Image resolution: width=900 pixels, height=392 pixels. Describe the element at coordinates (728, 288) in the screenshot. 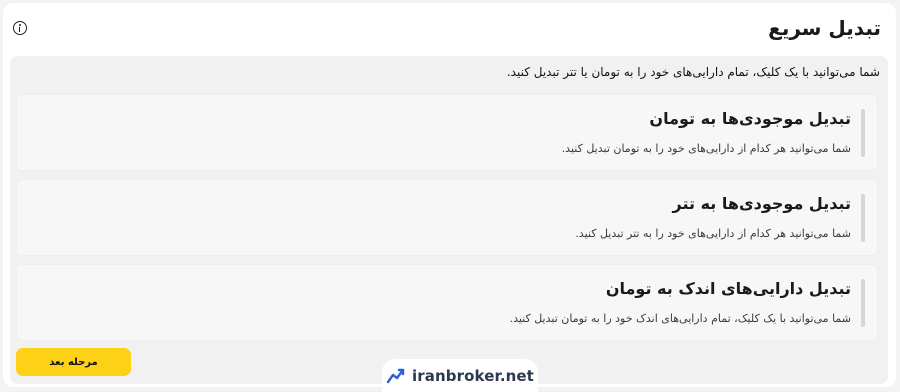

I see `option-title: تبدیل دارایی‌های اندک به تومان` at that location.